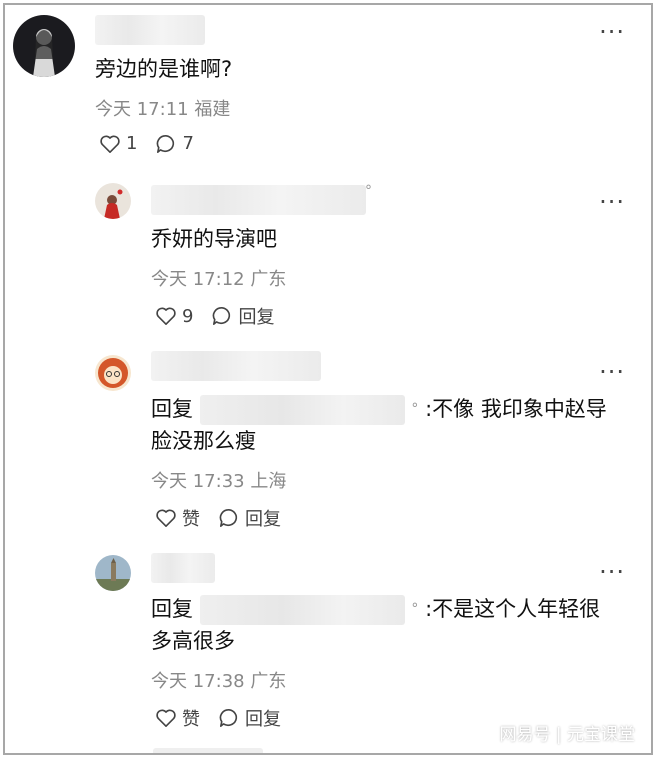 Image resolution: width=656 pixels, height=758 pixels. Describe the element at coordinates (212, 109) in the screenshot. I see `comment-location: 福建` at that location.